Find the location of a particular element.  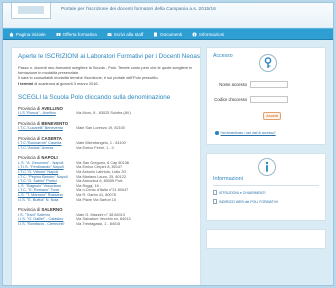

school-link: I.T.C."Amicis" Aversa is located at coordinates (47, 148).